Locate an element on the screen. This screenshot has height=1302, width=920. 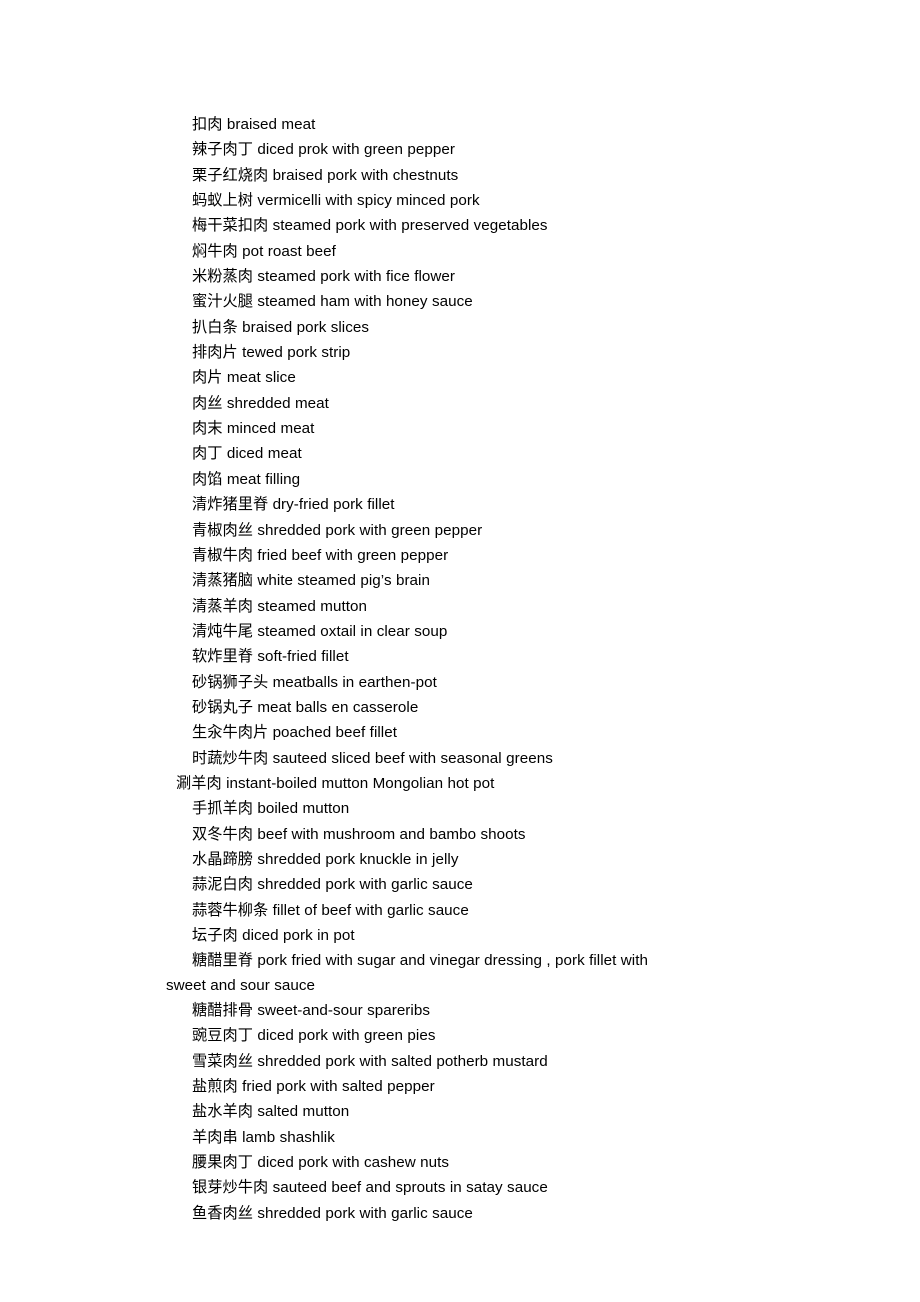
glossary-entry: 排肉片 tewed pork strip is located at coordinates (424, 352).